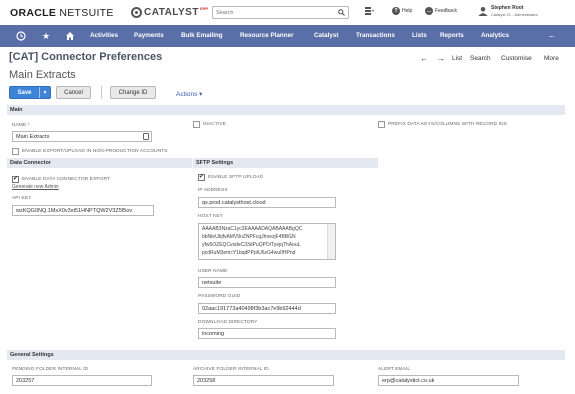  What do you see at coordinates (196, 124) in the screenshot?
I see `inactive-checkbox` at bounding box center [196, 124].